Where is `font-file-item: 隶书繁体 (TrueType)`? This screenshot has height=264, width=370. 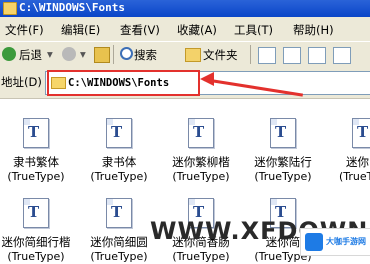
font-file-item: 隶书繁体 (TrueType) is located at coordinates (36, 150).